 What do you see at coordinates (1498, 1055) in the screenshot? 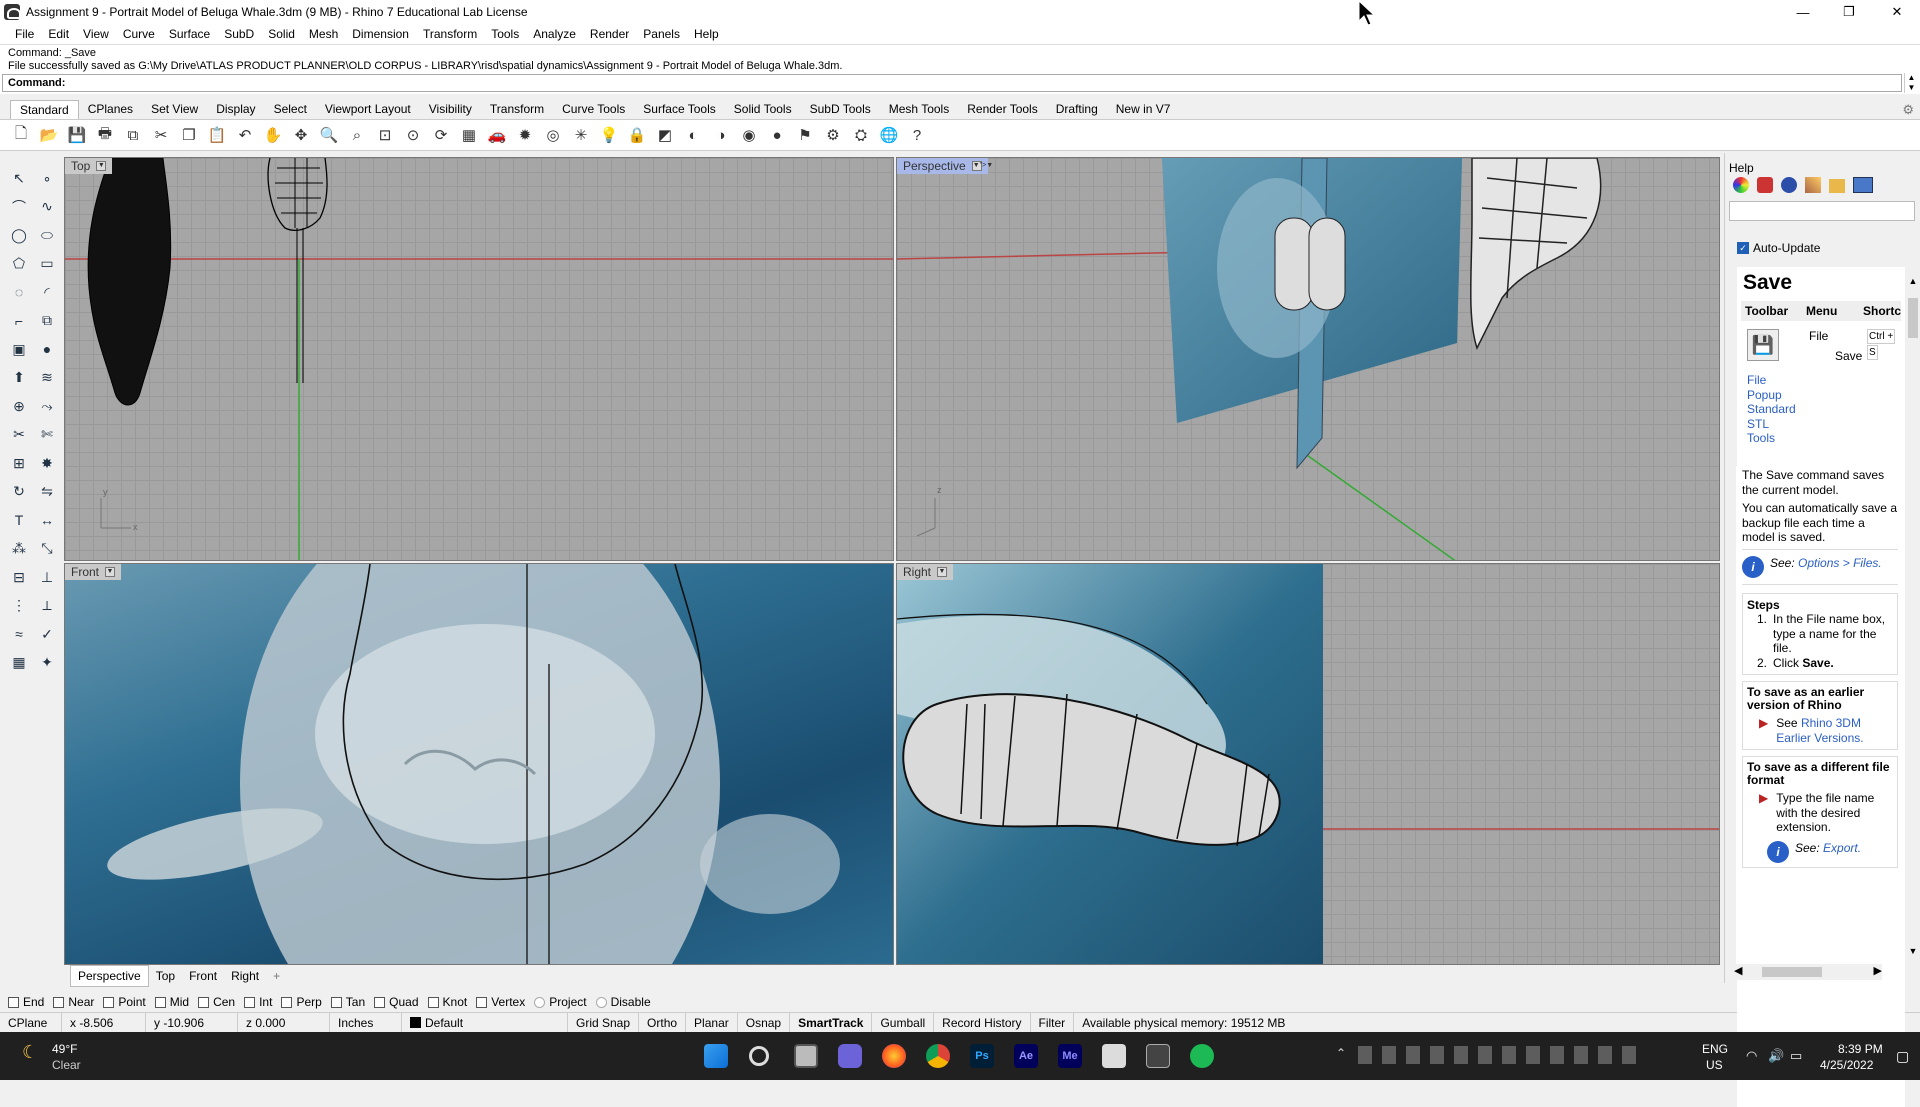
I see `system-tray-icons` at bounding box center [1498, 1055].